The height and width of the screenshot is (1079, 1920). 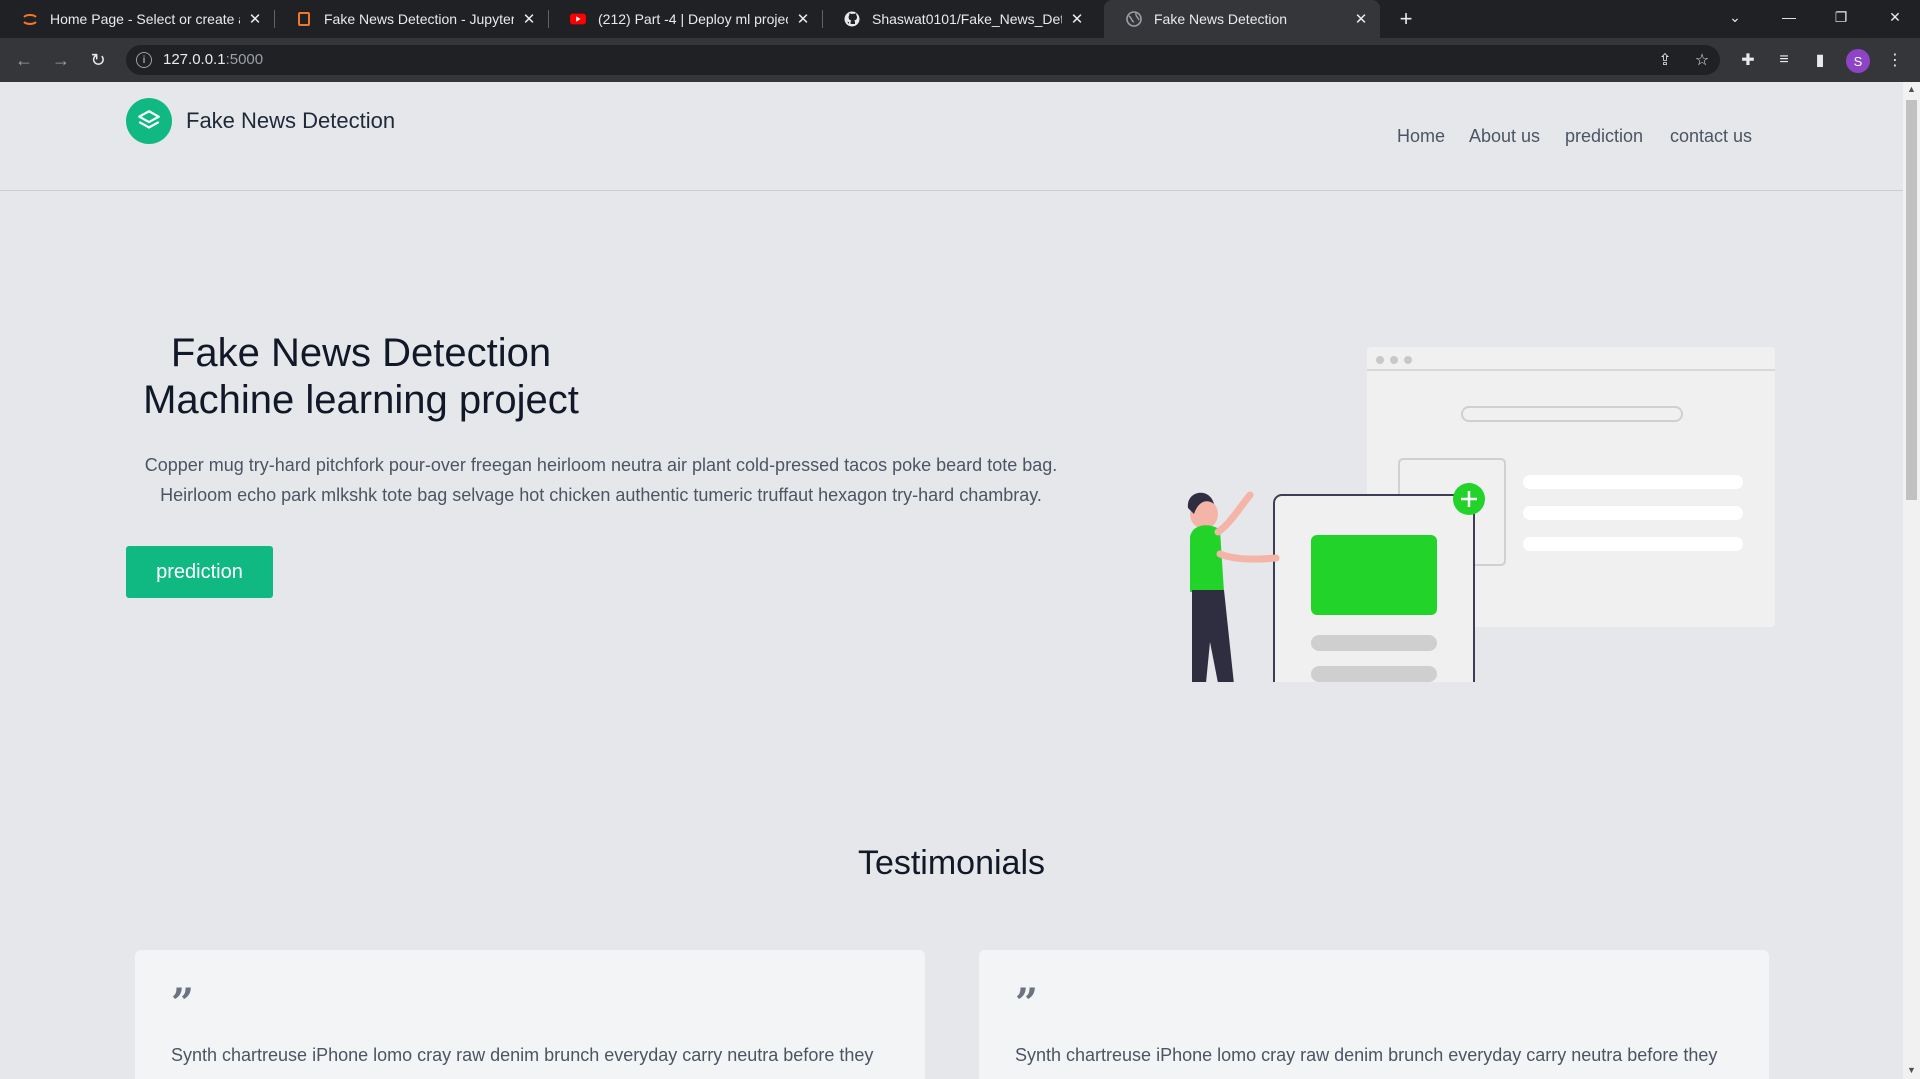 What do you see at coordinates (199, 572) in the screenshot?
I see `prediction-button: prediction` at bounding box center [199, 572].